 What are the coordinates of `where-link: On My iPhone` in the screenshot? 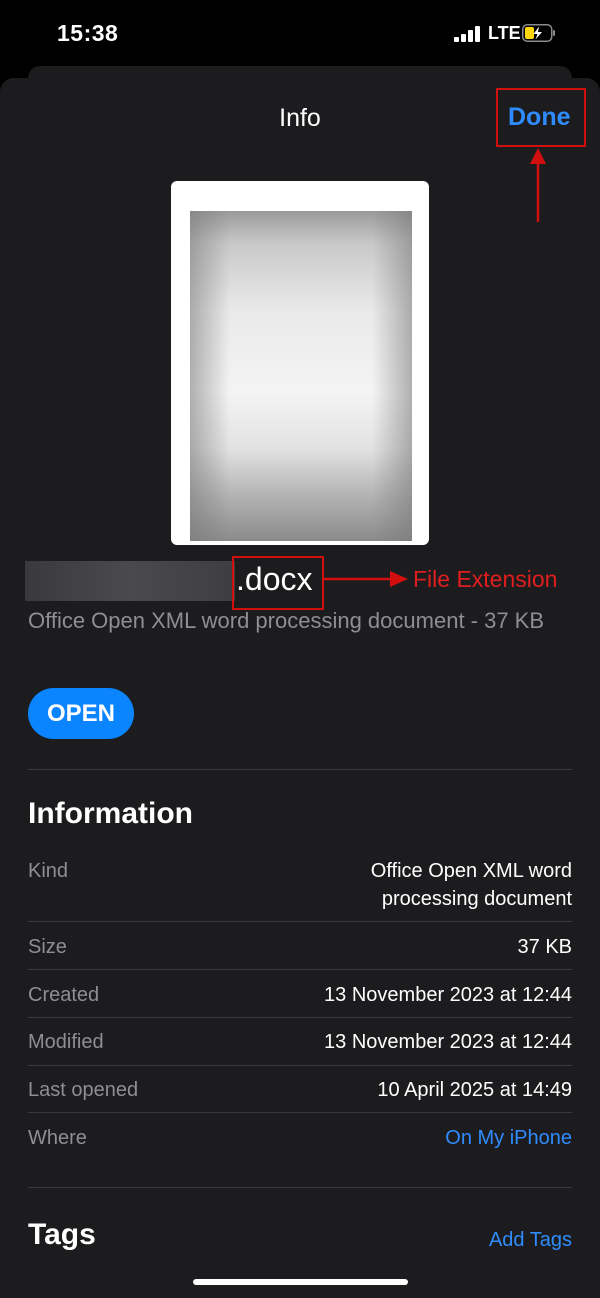 It's located at (508, 1138).